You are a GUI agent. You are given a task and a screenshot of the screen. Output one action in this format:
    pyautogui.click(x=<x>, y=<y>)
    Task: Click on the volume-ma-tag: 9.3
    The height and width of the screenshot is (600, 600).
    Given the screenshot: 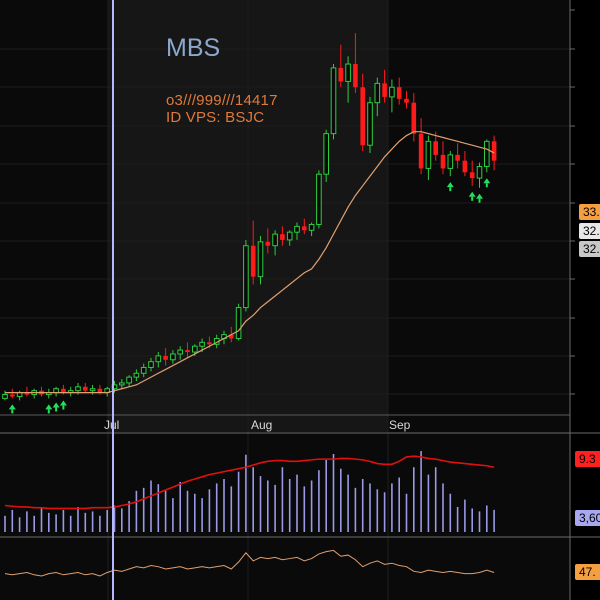 What is the action you would take?
    pyautogui.click(x=587, y=459)
    